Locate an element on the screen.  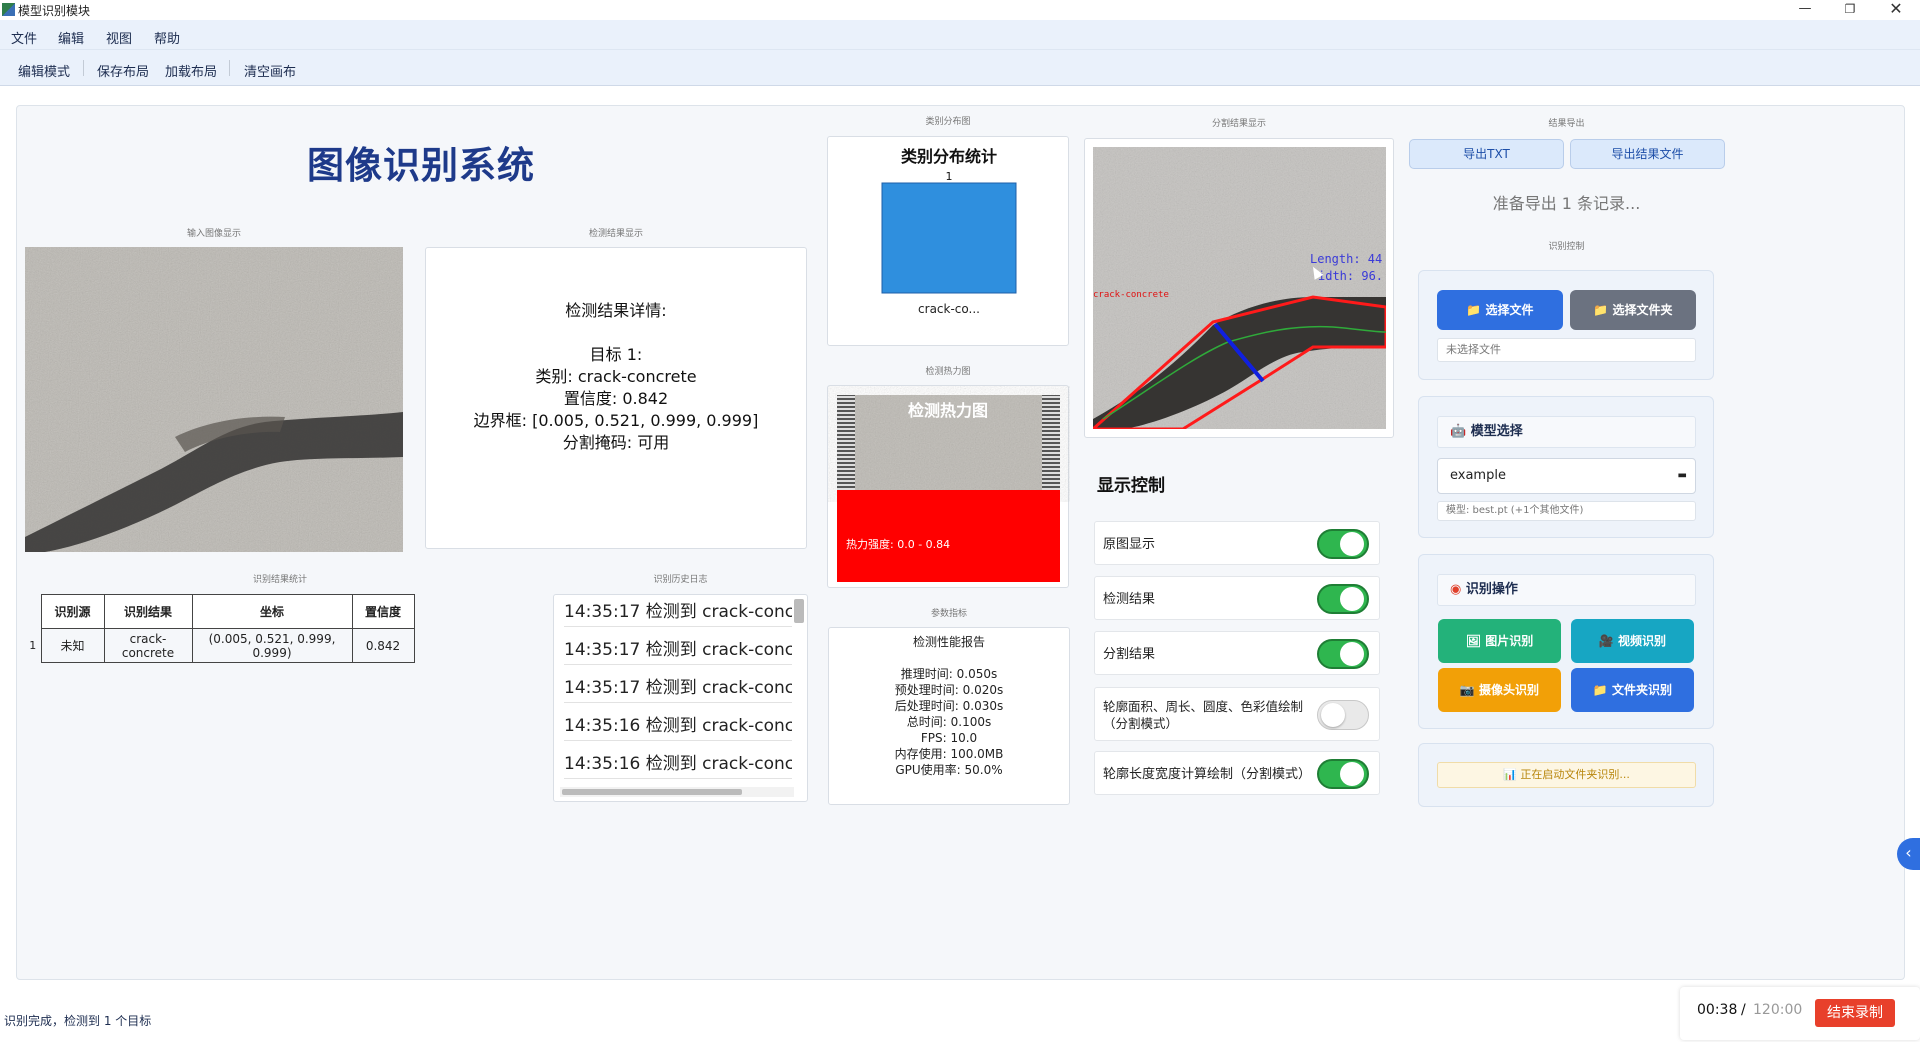
image-icon: 🖼 is located at coordinates (1475, 641).